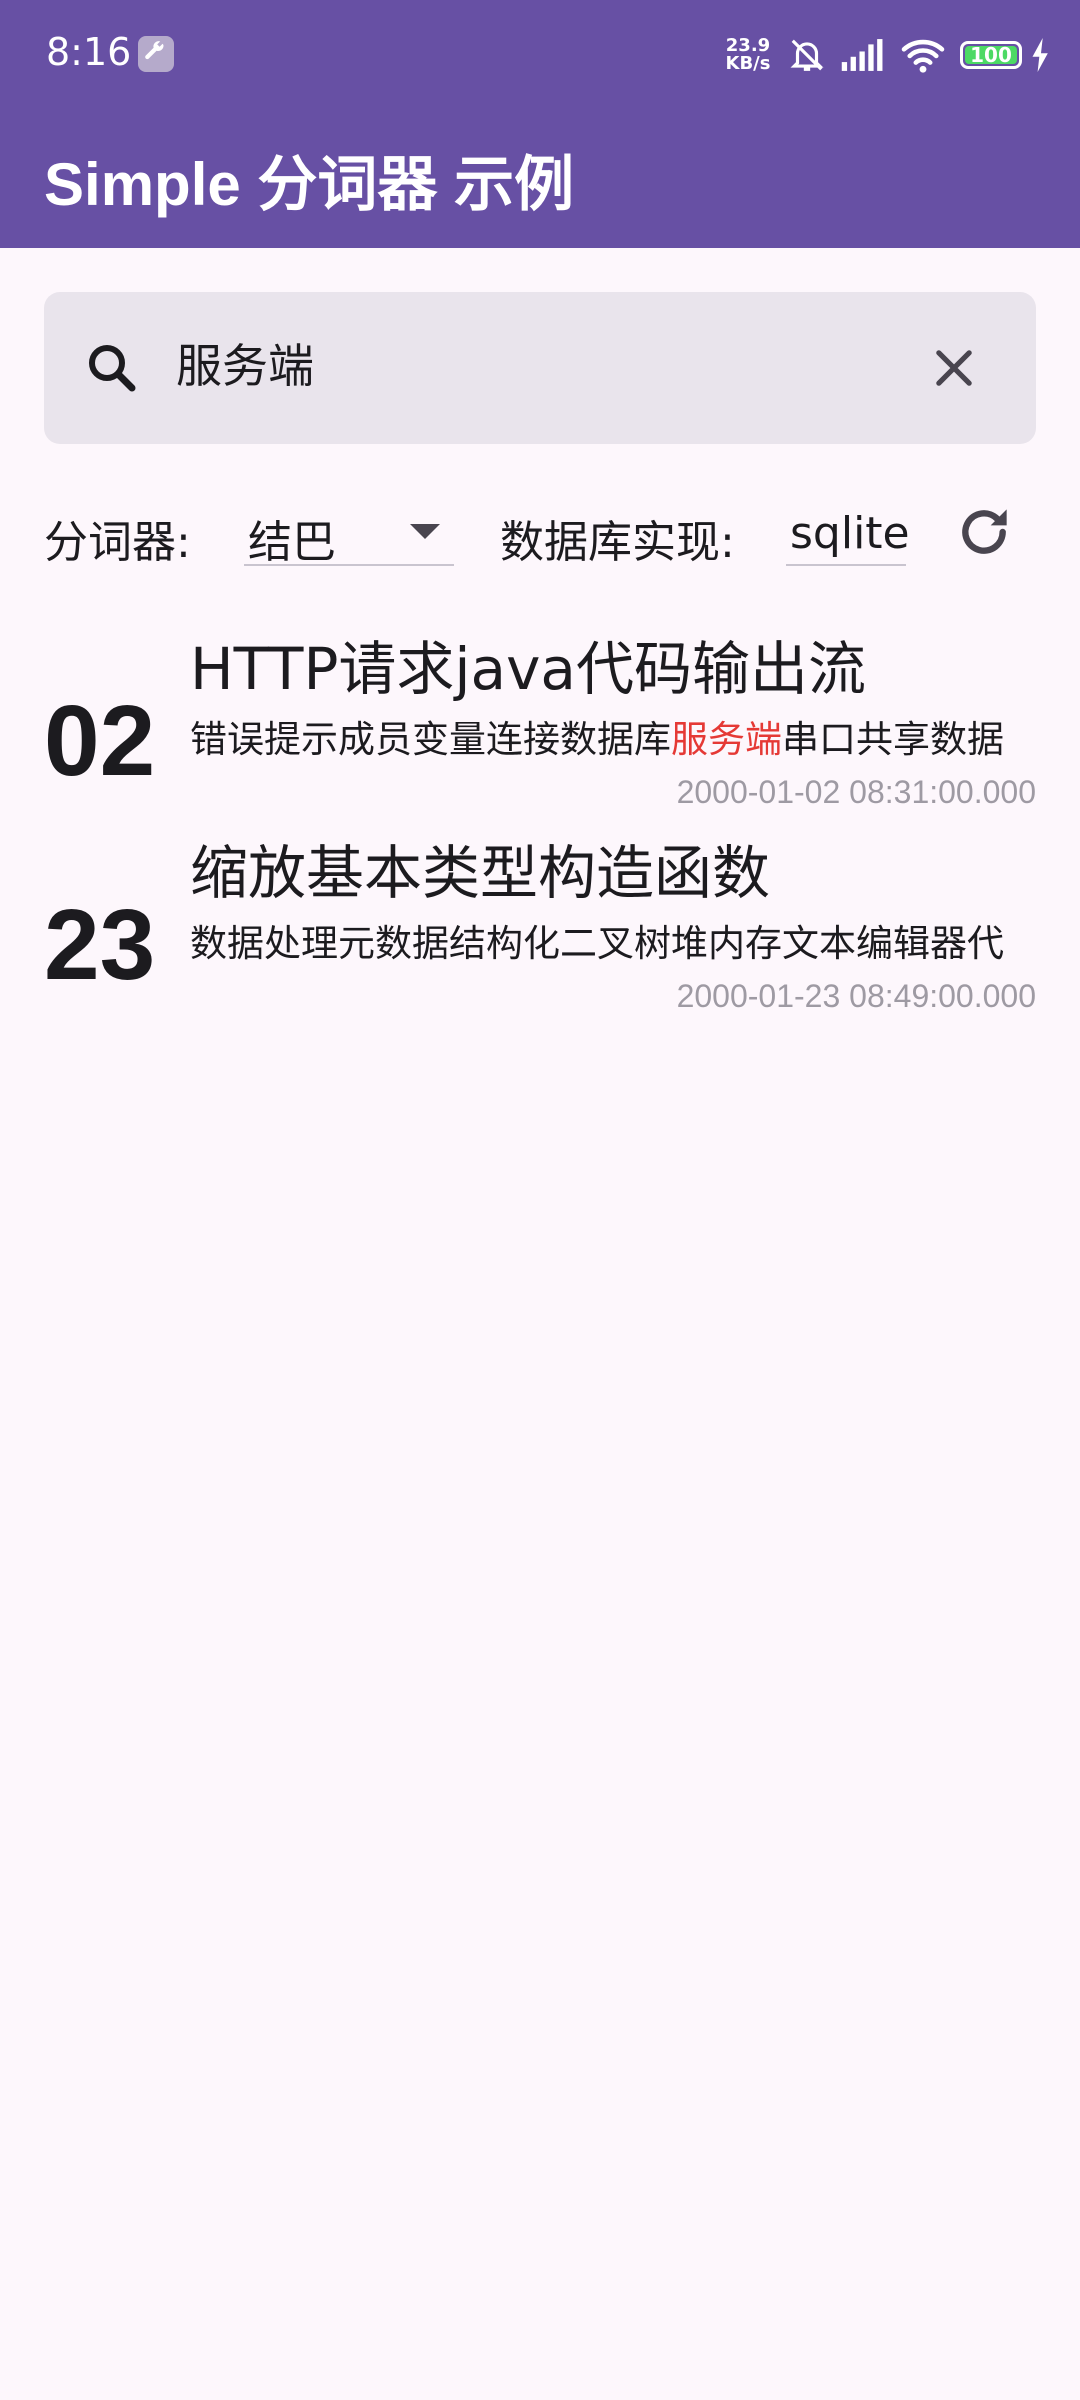 This screenshot has width=1080, height=2400. Describe the element at coordinates (856, 996) in the screenshot. I see `result-time: 2000-01-23 08:49:00.000` at that location.